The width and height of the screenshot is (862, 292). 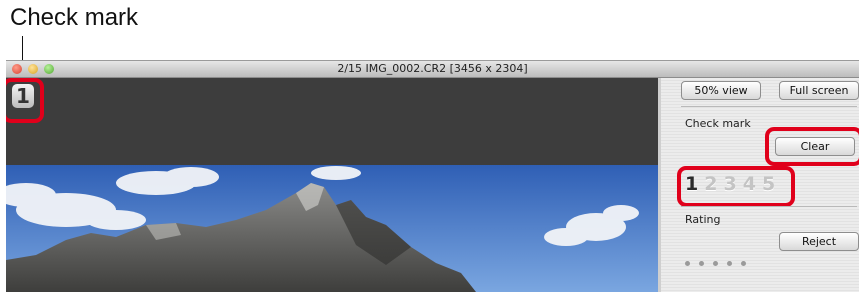 I want to click on title-bar: 2/15 IMG_0002.CR2 [3456 x 2304], so click(x=432, y=69).